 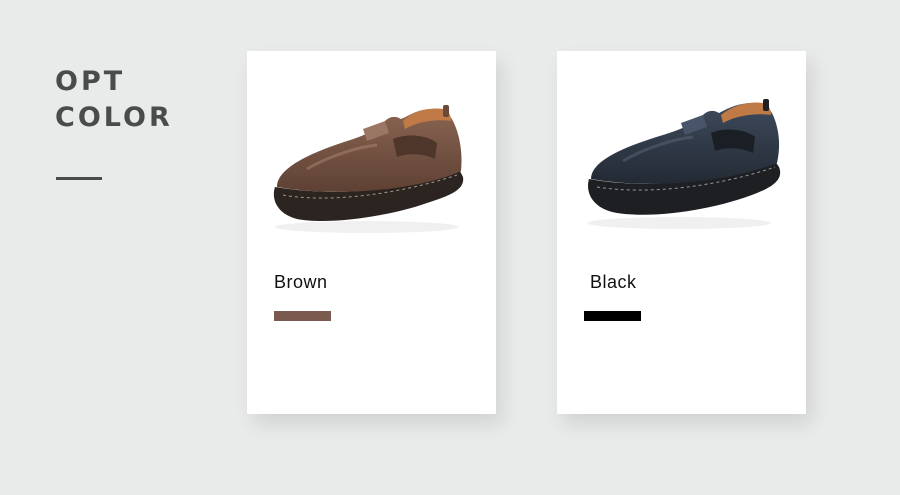 What do you see at coordinates (301, 282) in the screenshot?
I see `color-name-label: Brown` at bounding box center [301, 282].